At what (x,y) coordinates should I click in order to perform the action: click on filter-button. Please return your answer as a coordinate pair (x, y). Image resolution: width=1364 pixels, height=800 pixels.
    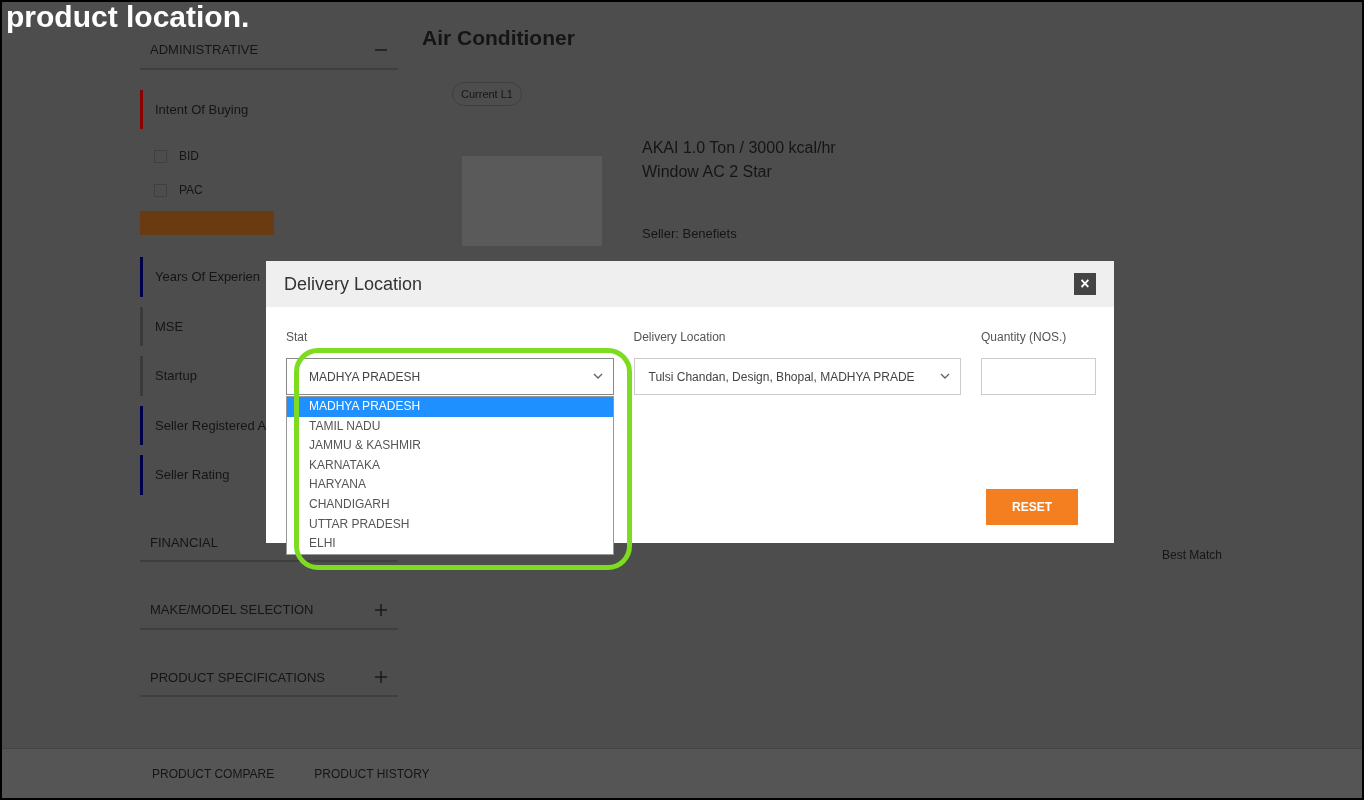
    Looking at the image, I should click on (207, 223).